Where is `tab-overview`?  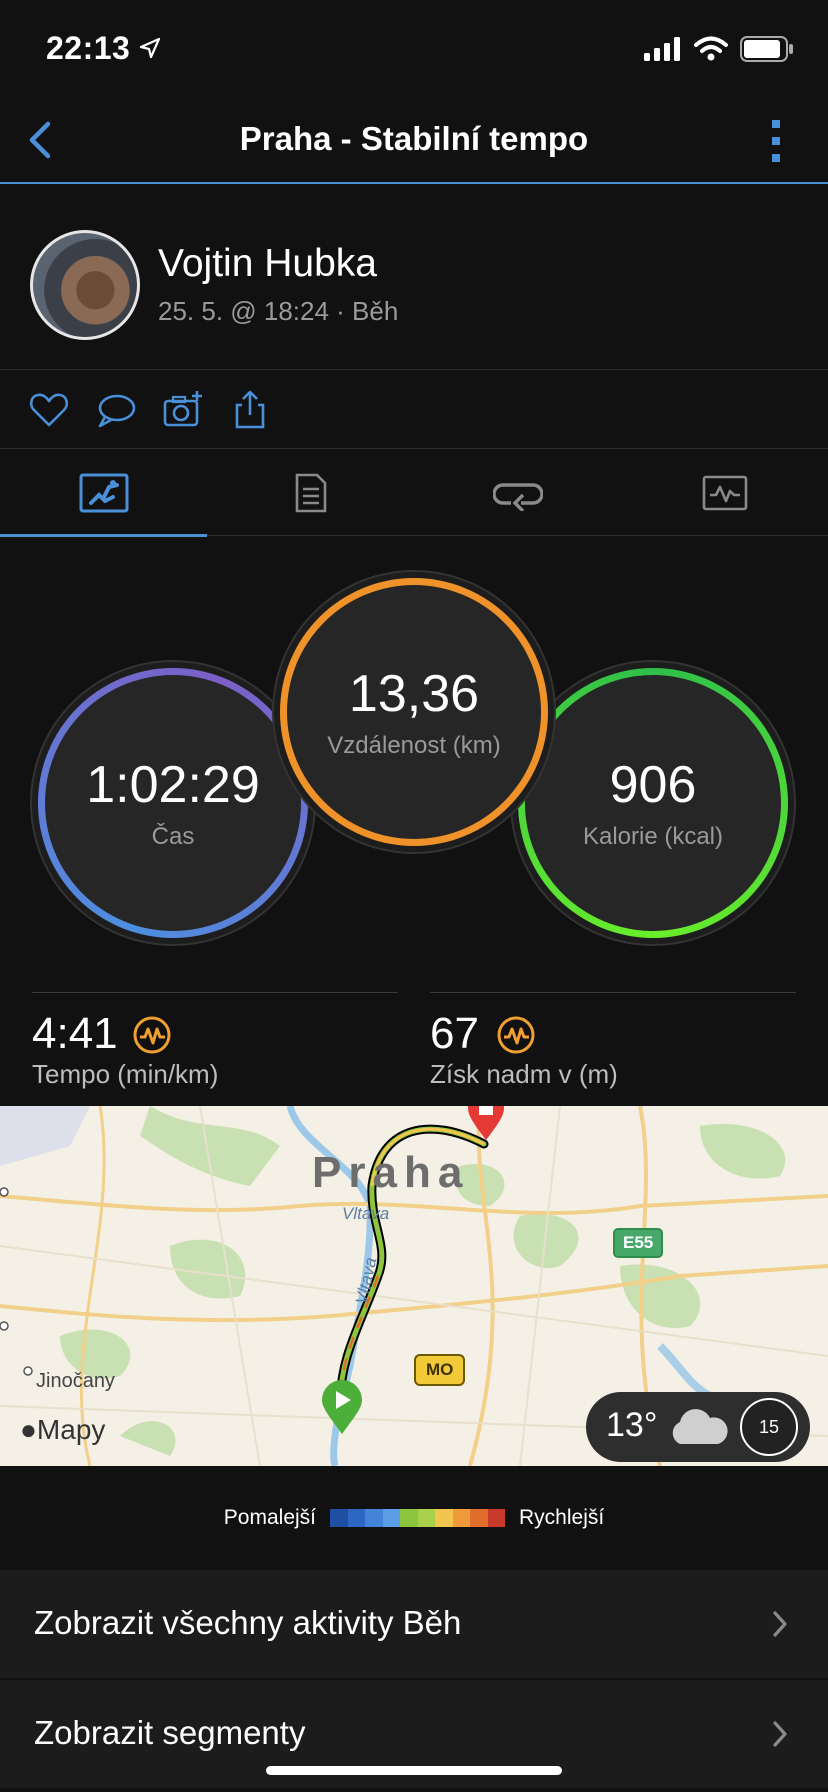 tab-overview is located at coordinates (103, 493).